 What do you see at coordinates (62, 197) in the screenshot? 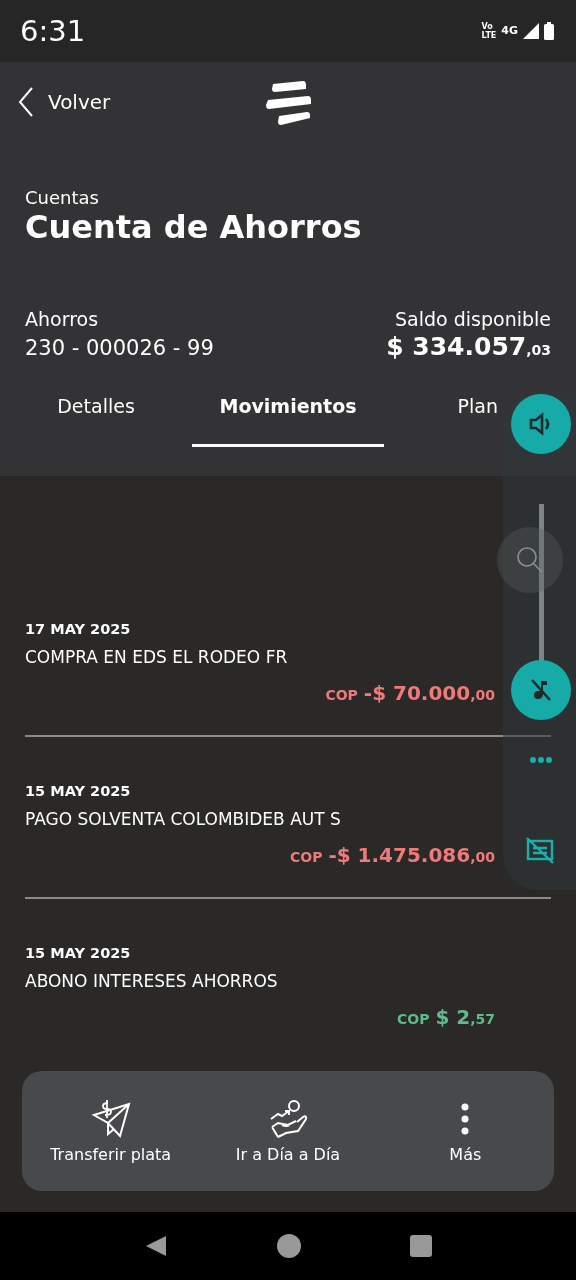
I see `section-label: Cuentas` at bounding box center [62, 197].